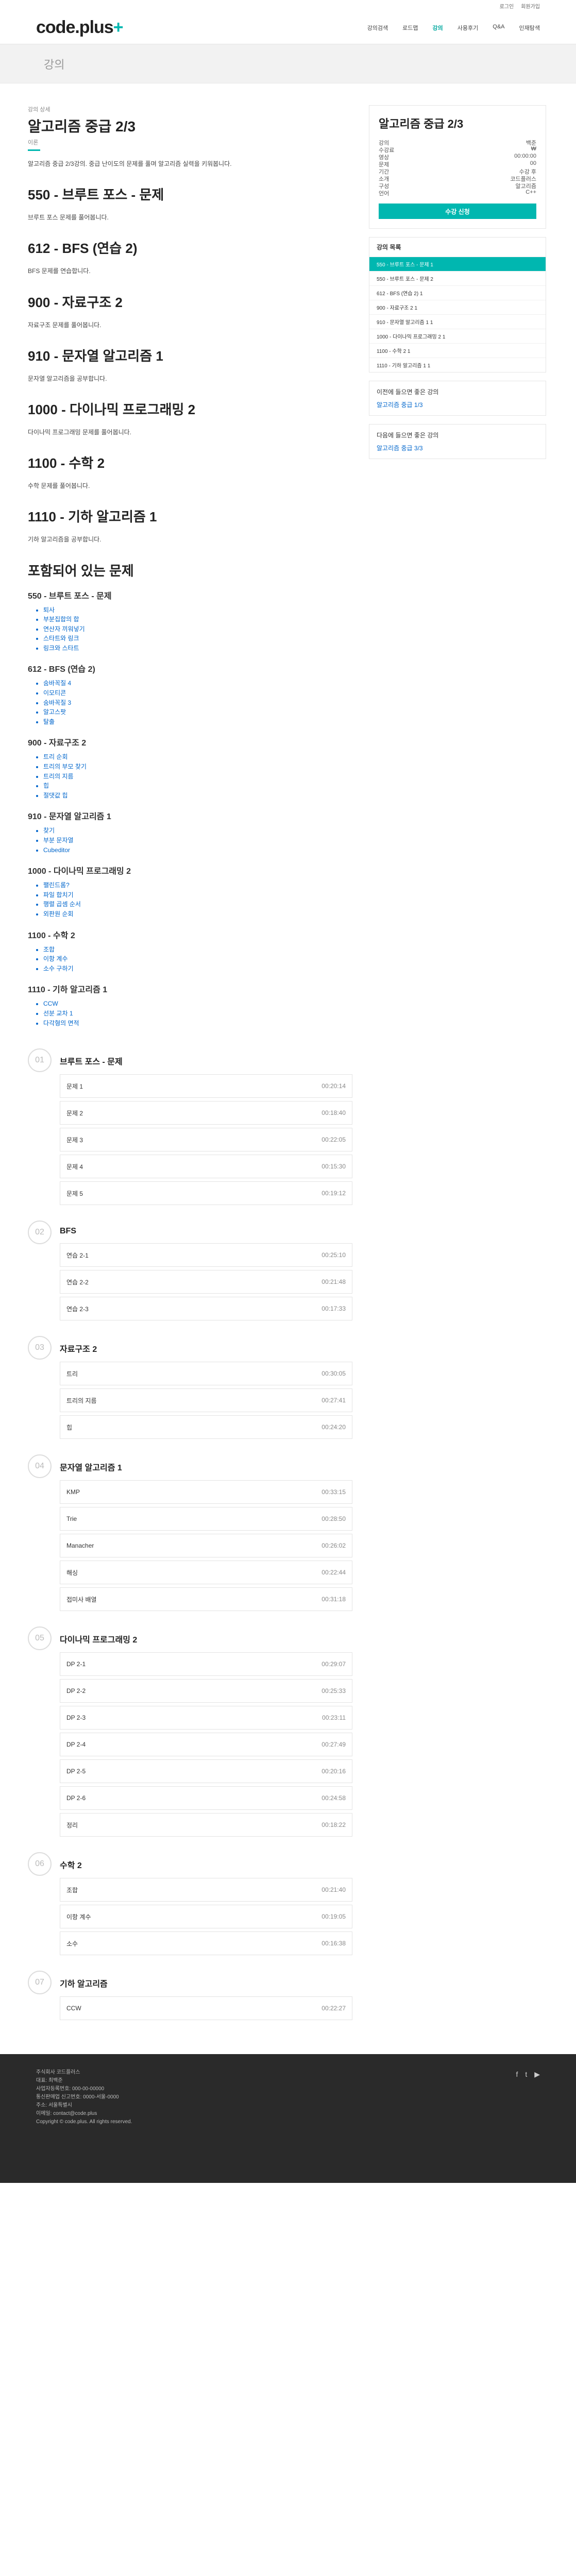 Image resolution: width=576 pixels, height=2576 pixels. What do you see at coordinates (198, 1004) in the screenshot?
I see `problem-link: CCW` at bounding box center [198, 1004].